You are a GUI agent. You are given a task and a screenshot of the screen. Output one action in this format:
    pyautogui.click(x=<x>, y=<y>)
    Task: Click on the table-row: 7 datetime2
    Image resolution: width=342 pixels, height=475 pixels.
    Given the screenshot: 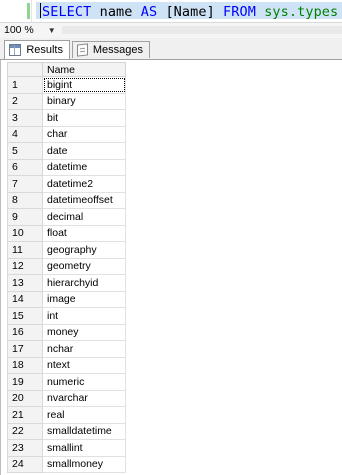 What is the action you would take?
    pyautogui.click(x=66, y=184)
    